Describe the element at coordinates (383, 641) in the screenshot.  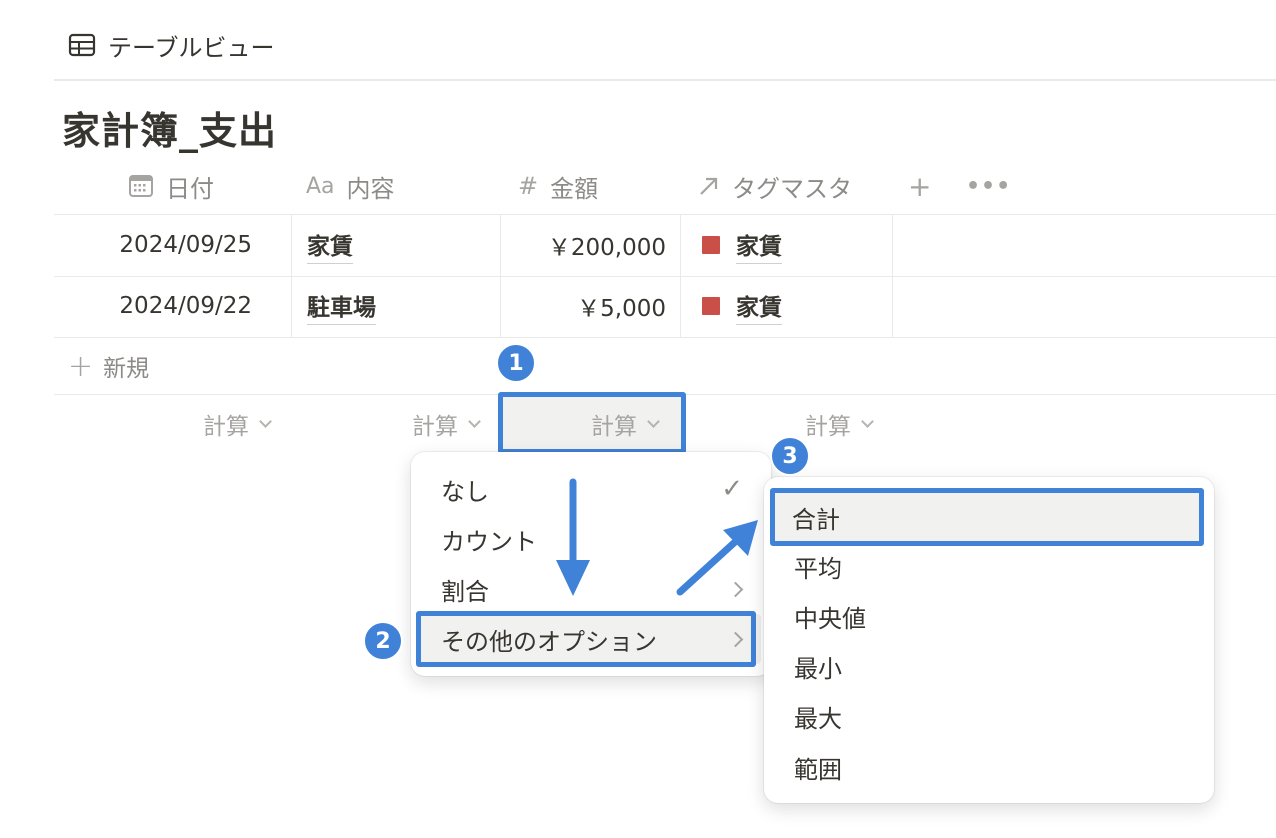
I see `step-badge-2: 2` at that location.